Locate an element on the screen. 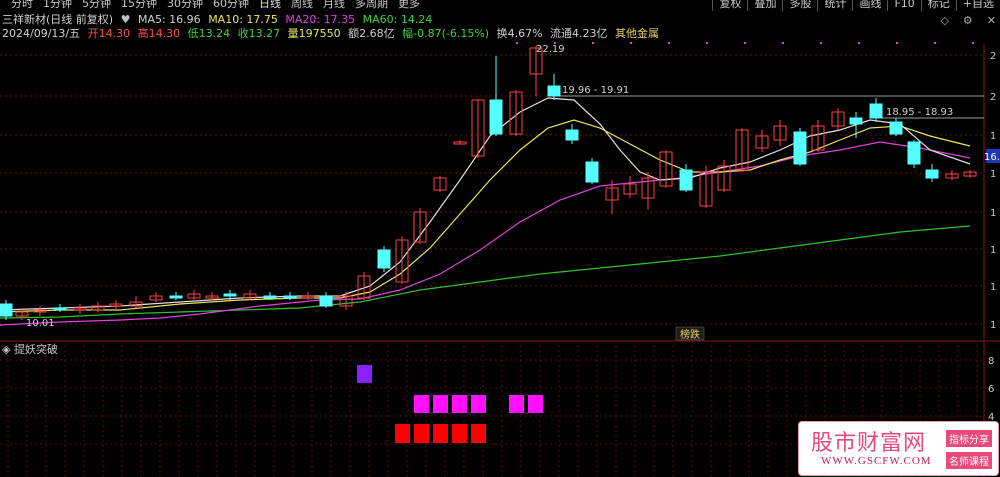 This screenshot has height=477, width=1000. event-badge-label: 榜跌 is located at coordinates (690, 334).